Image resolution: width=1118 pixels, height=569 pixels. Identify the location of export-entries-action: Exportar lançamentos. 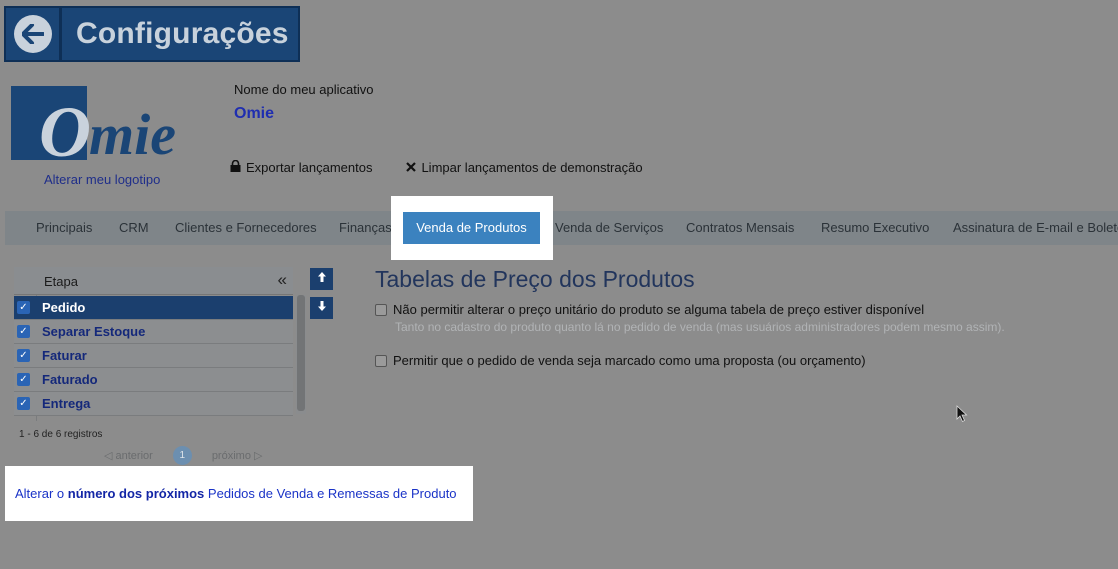
(301, 167).